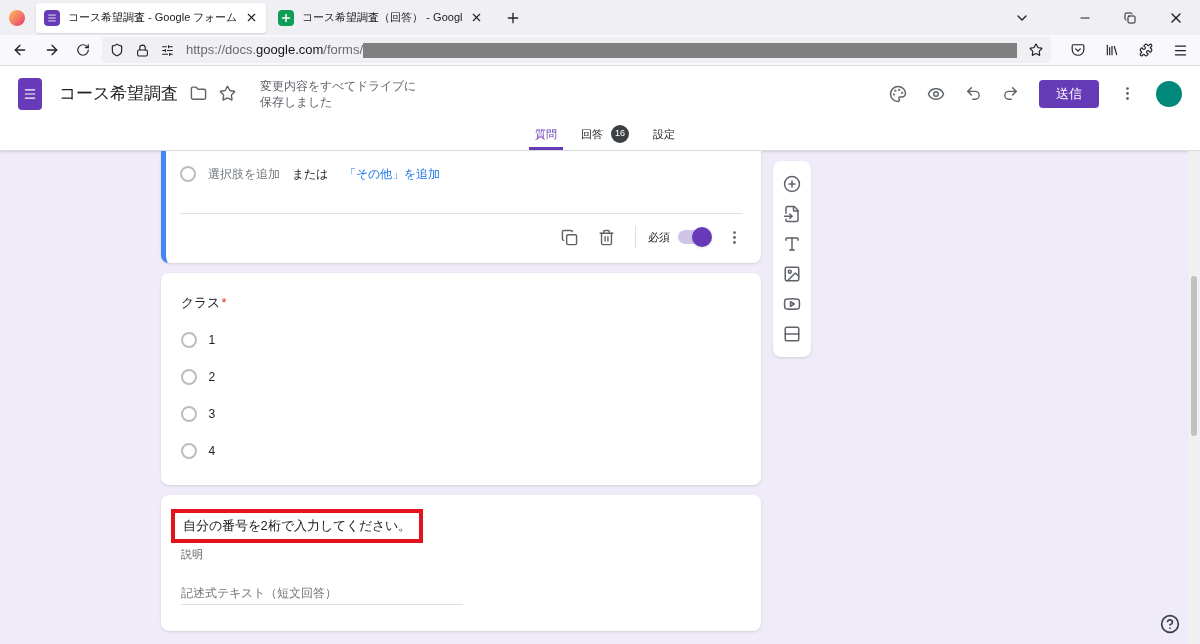 This screenshot has width=1200, height=644. Describe the element at coordinates (52, 17) in the screenshot. I see `forms-icon` at that location.